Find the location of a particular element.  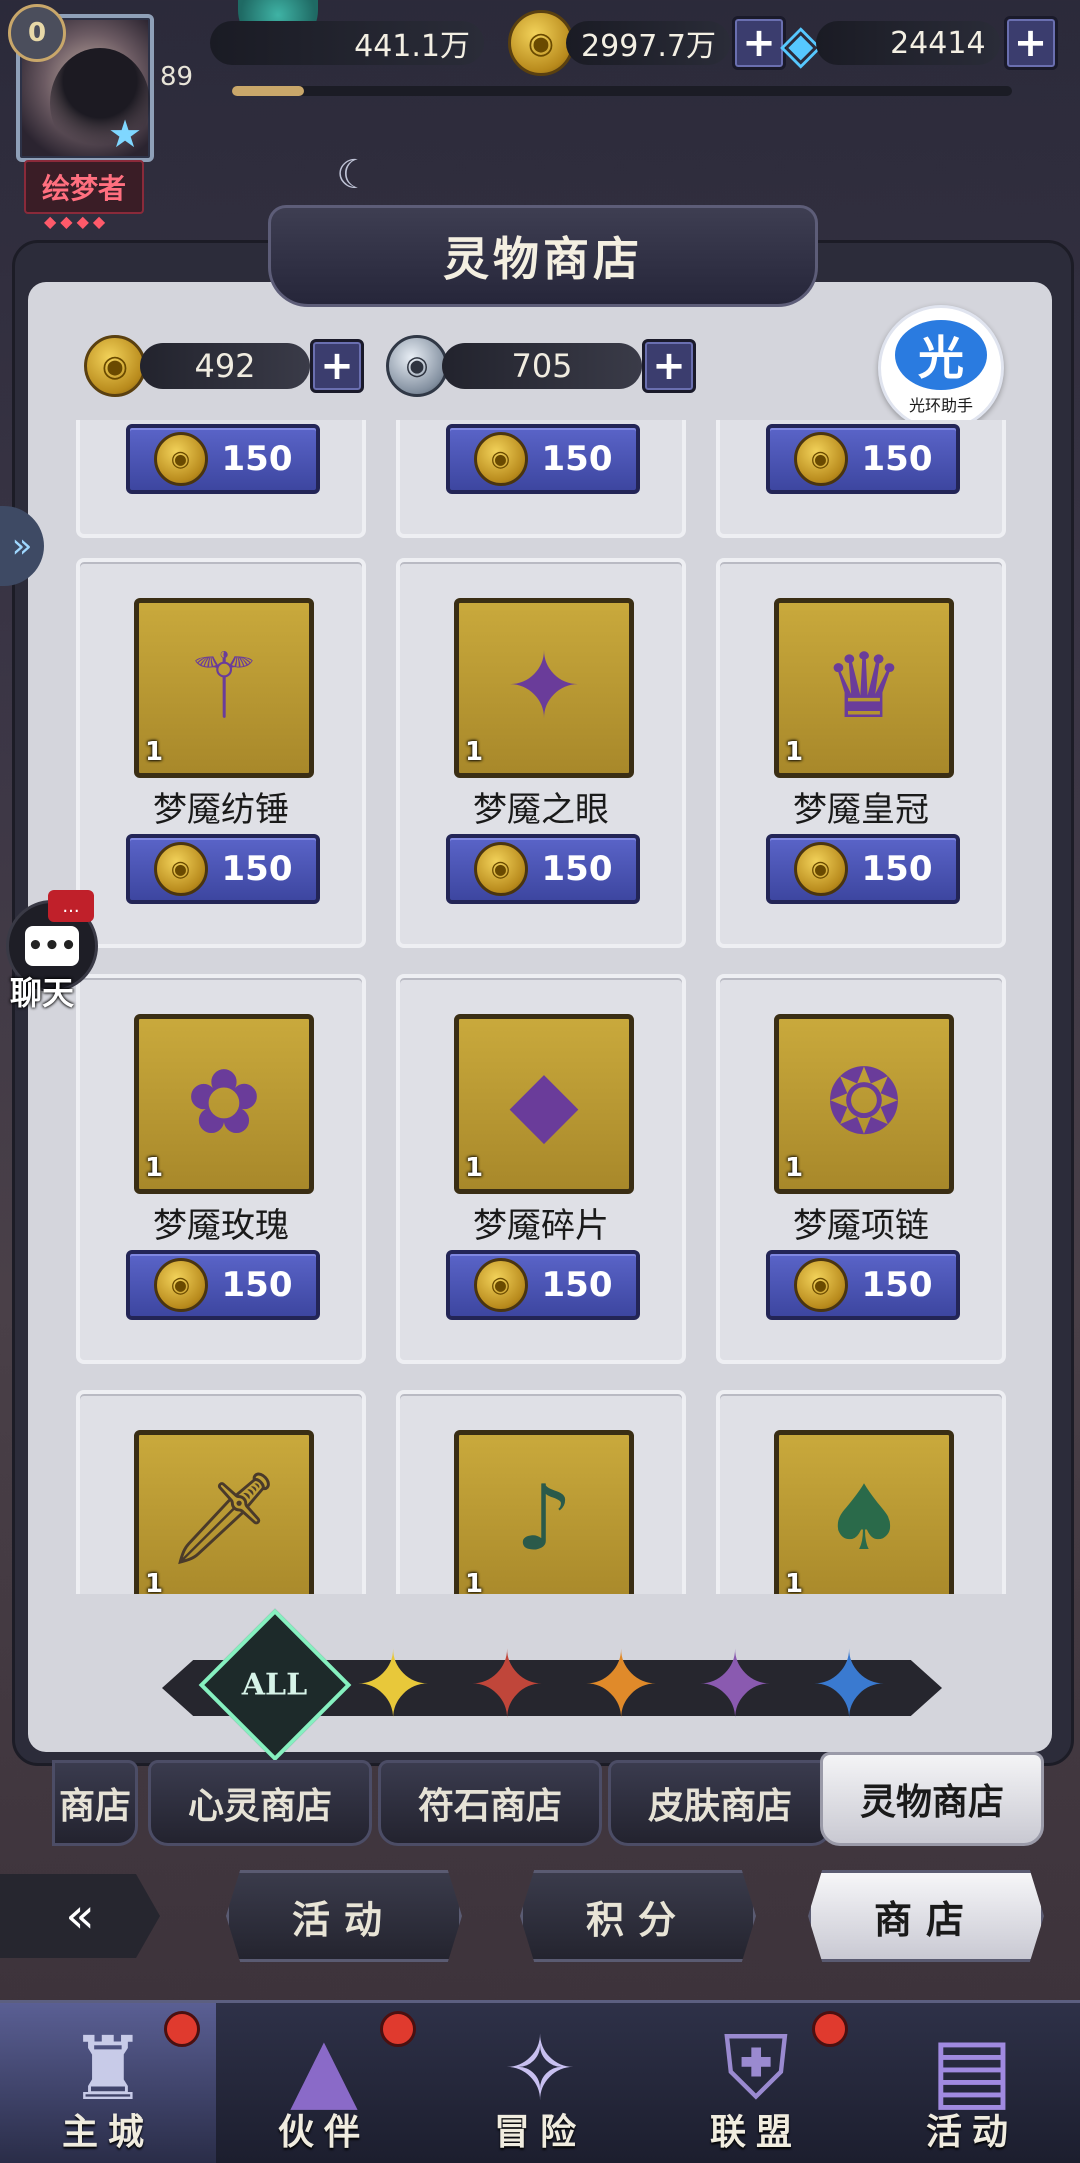

item-slot: 🗡 1 is located at coordinates (224, 1512).